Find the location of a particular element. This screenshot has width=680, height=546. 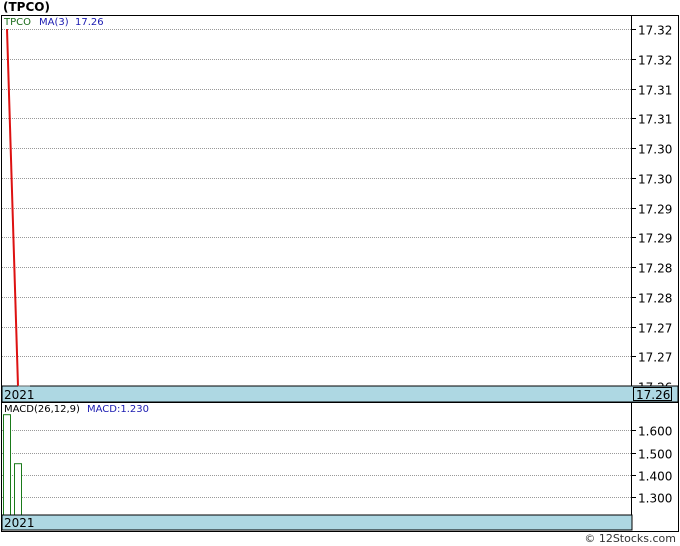

macd-tick-label: 1.600 is located at coordinates (655, 432).